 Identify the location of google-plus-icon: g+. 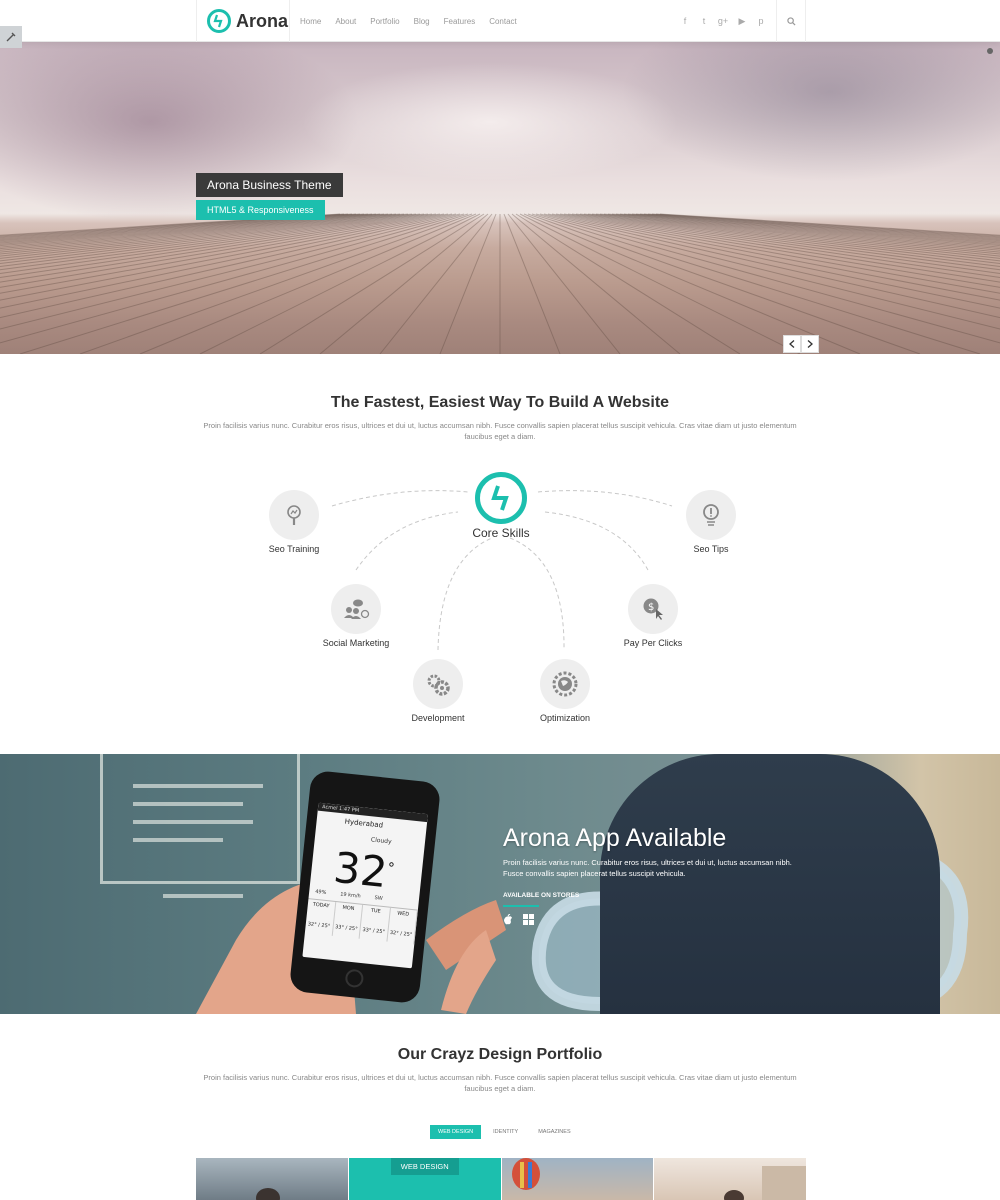
(723, 21).